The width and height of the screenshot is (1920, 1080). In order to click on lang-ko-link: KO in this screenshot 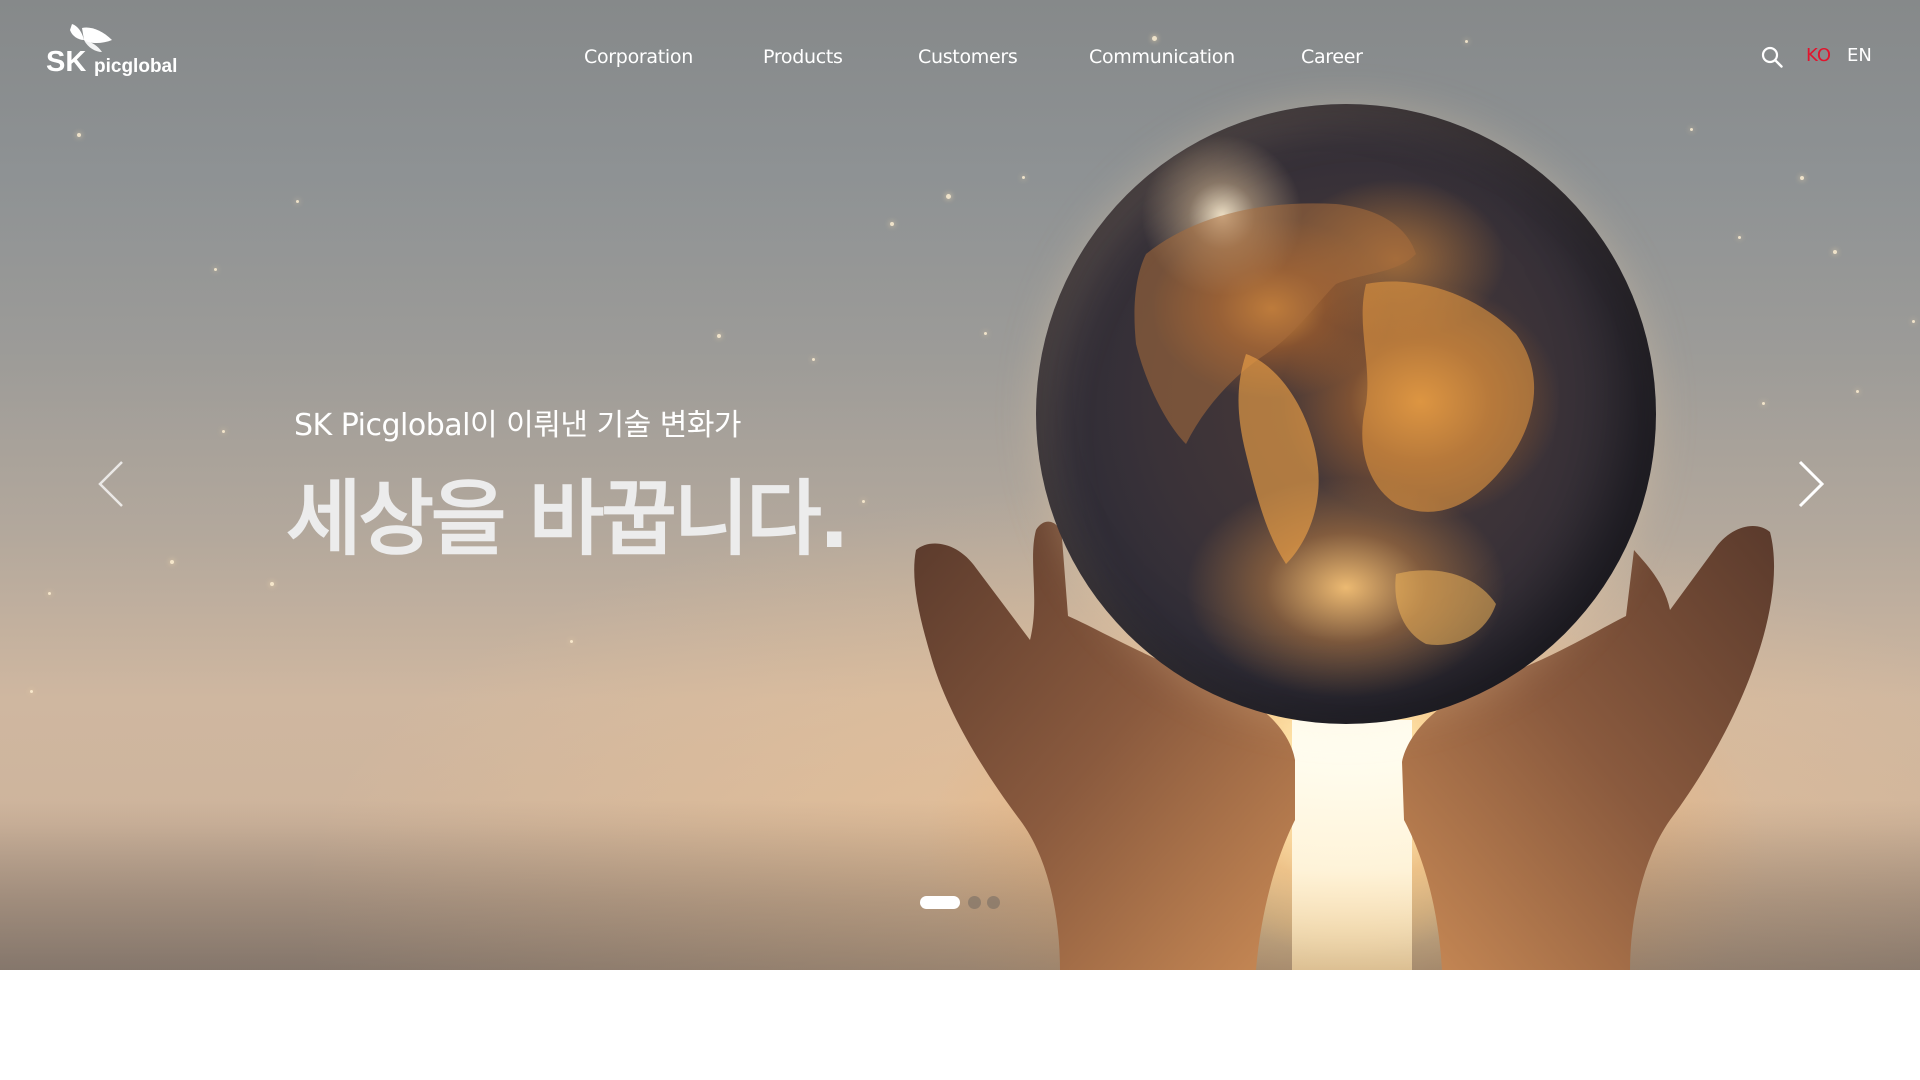, I will do `click(1818, 55)`.